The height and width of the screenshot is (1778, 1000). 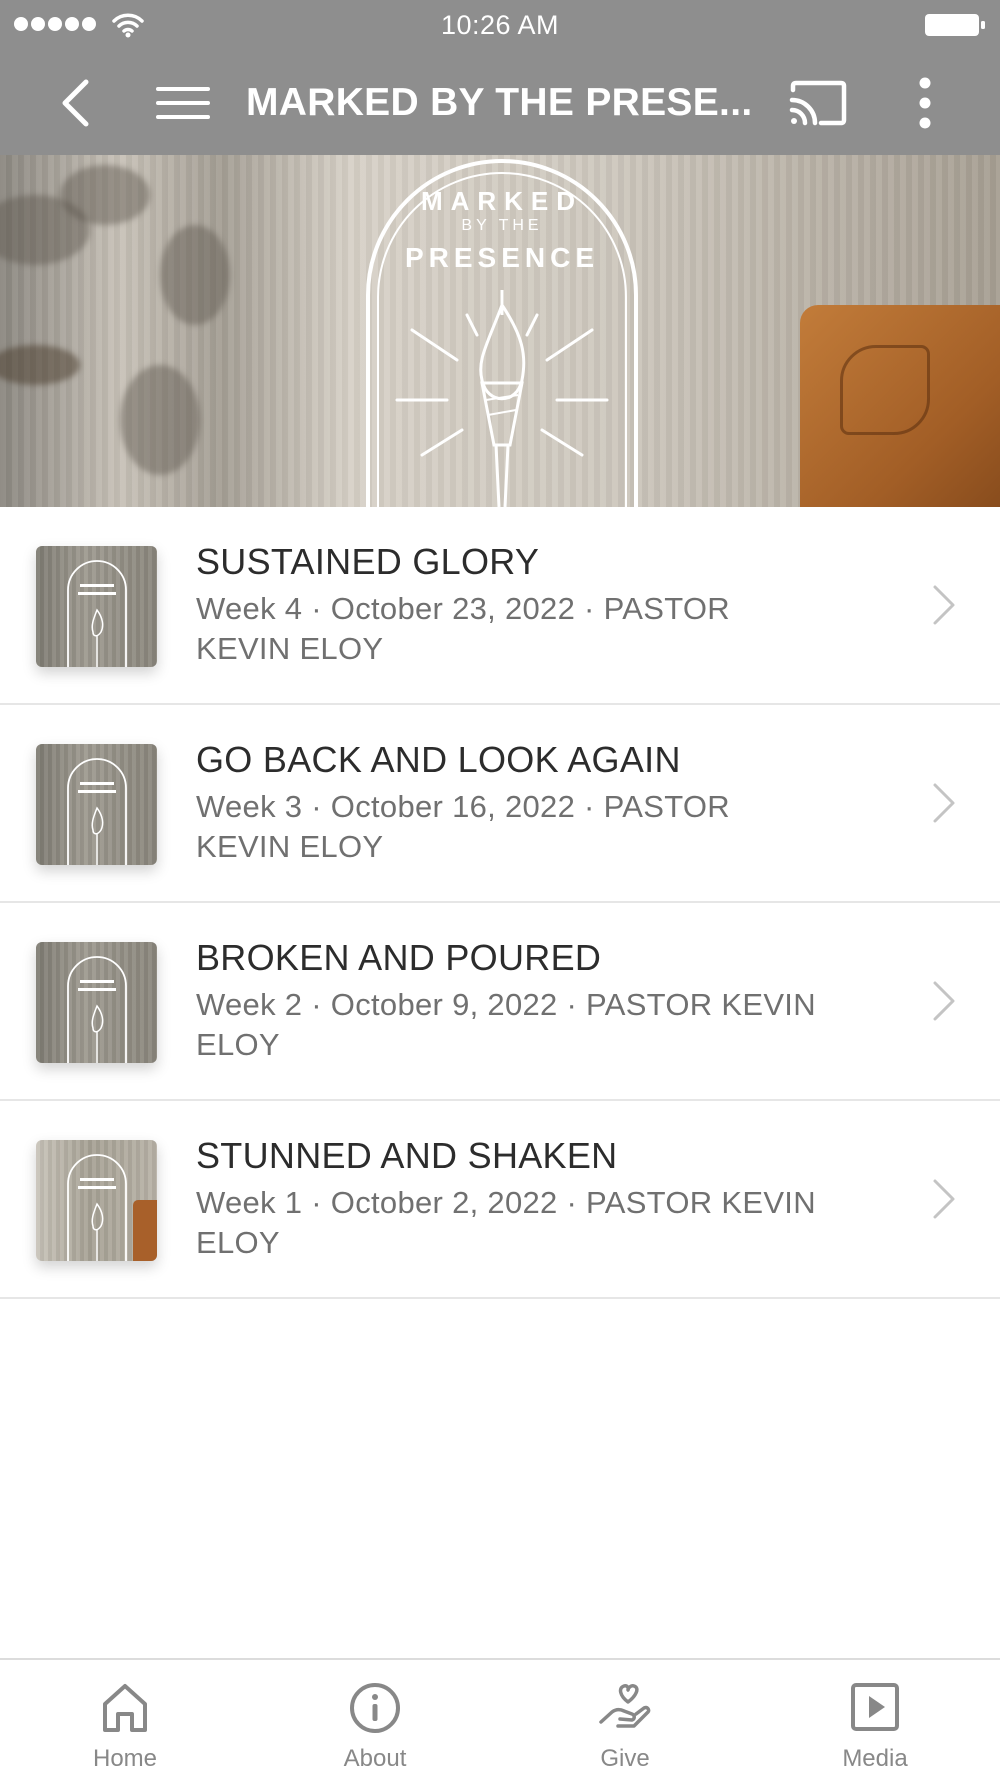 What do you see at coordinates (375, 1758) in the screenshot?
I see `tab-label: About` at bounding box center [375, 1758].